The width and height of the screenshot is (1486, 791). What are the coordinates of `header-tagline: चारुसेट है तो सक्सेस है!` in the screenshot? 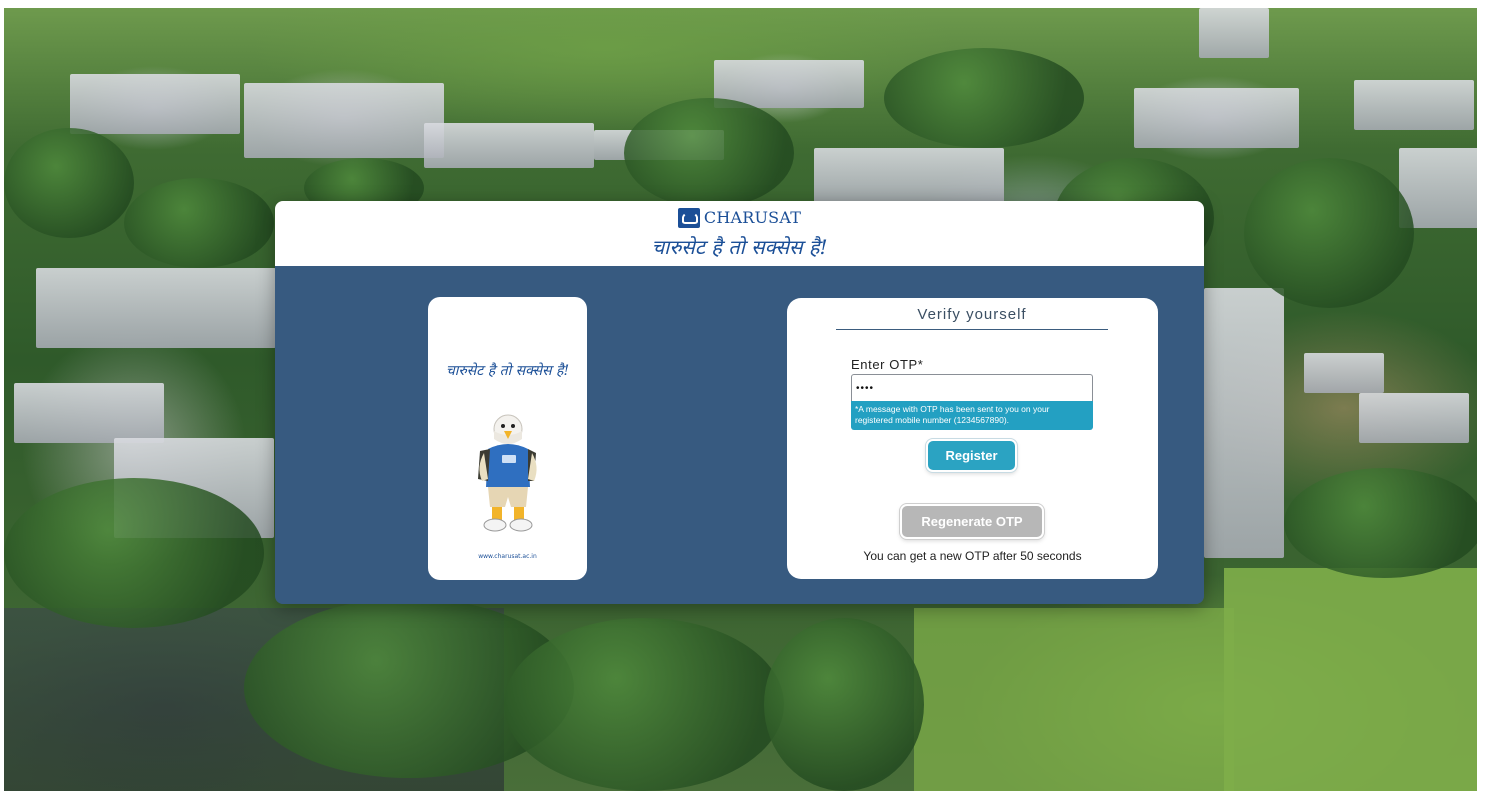 It's located at (739, 247).